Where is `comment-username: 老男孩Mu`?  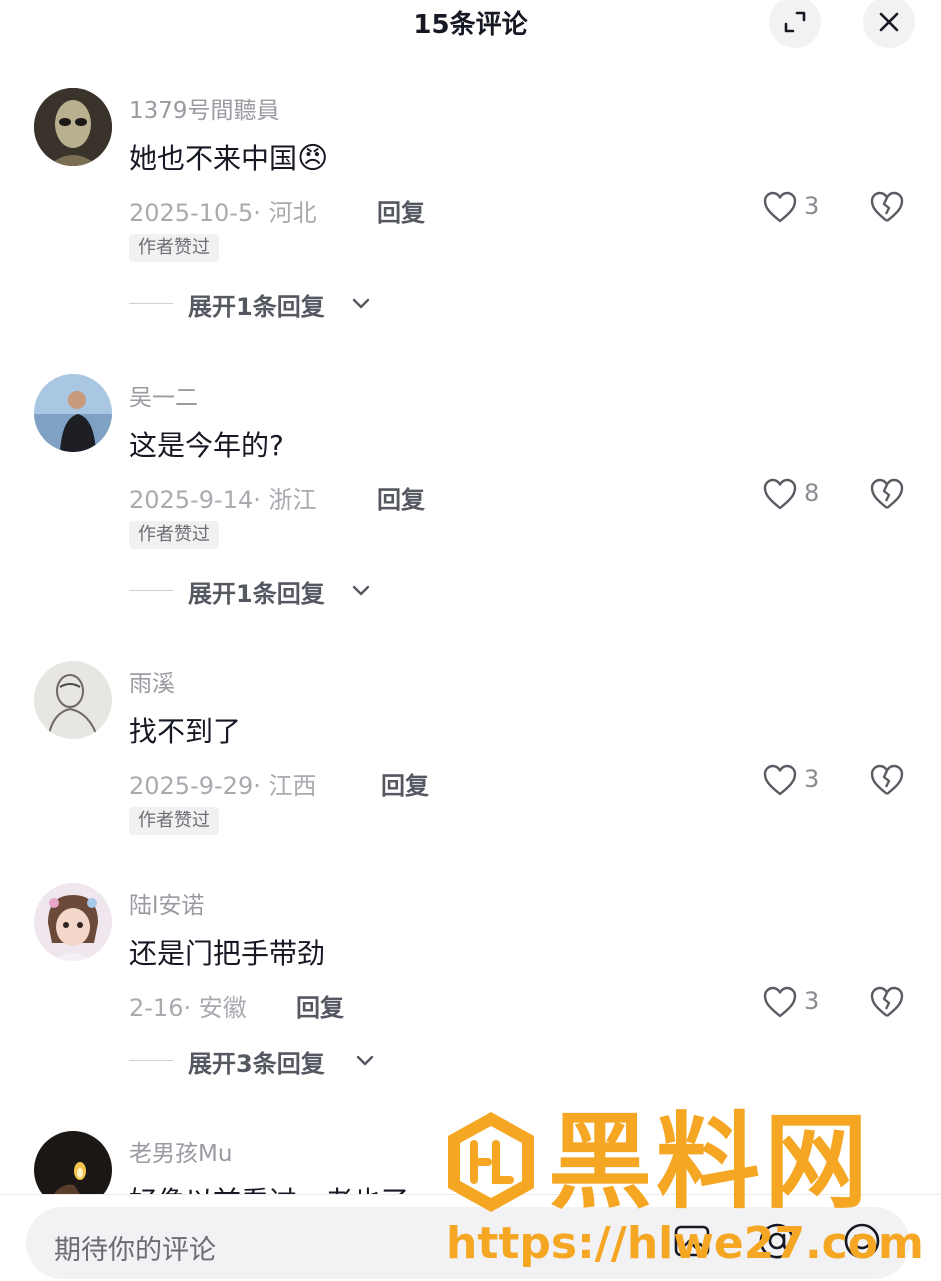 comment-username: 老男孩Mu is located at coordinates (180, 1151).